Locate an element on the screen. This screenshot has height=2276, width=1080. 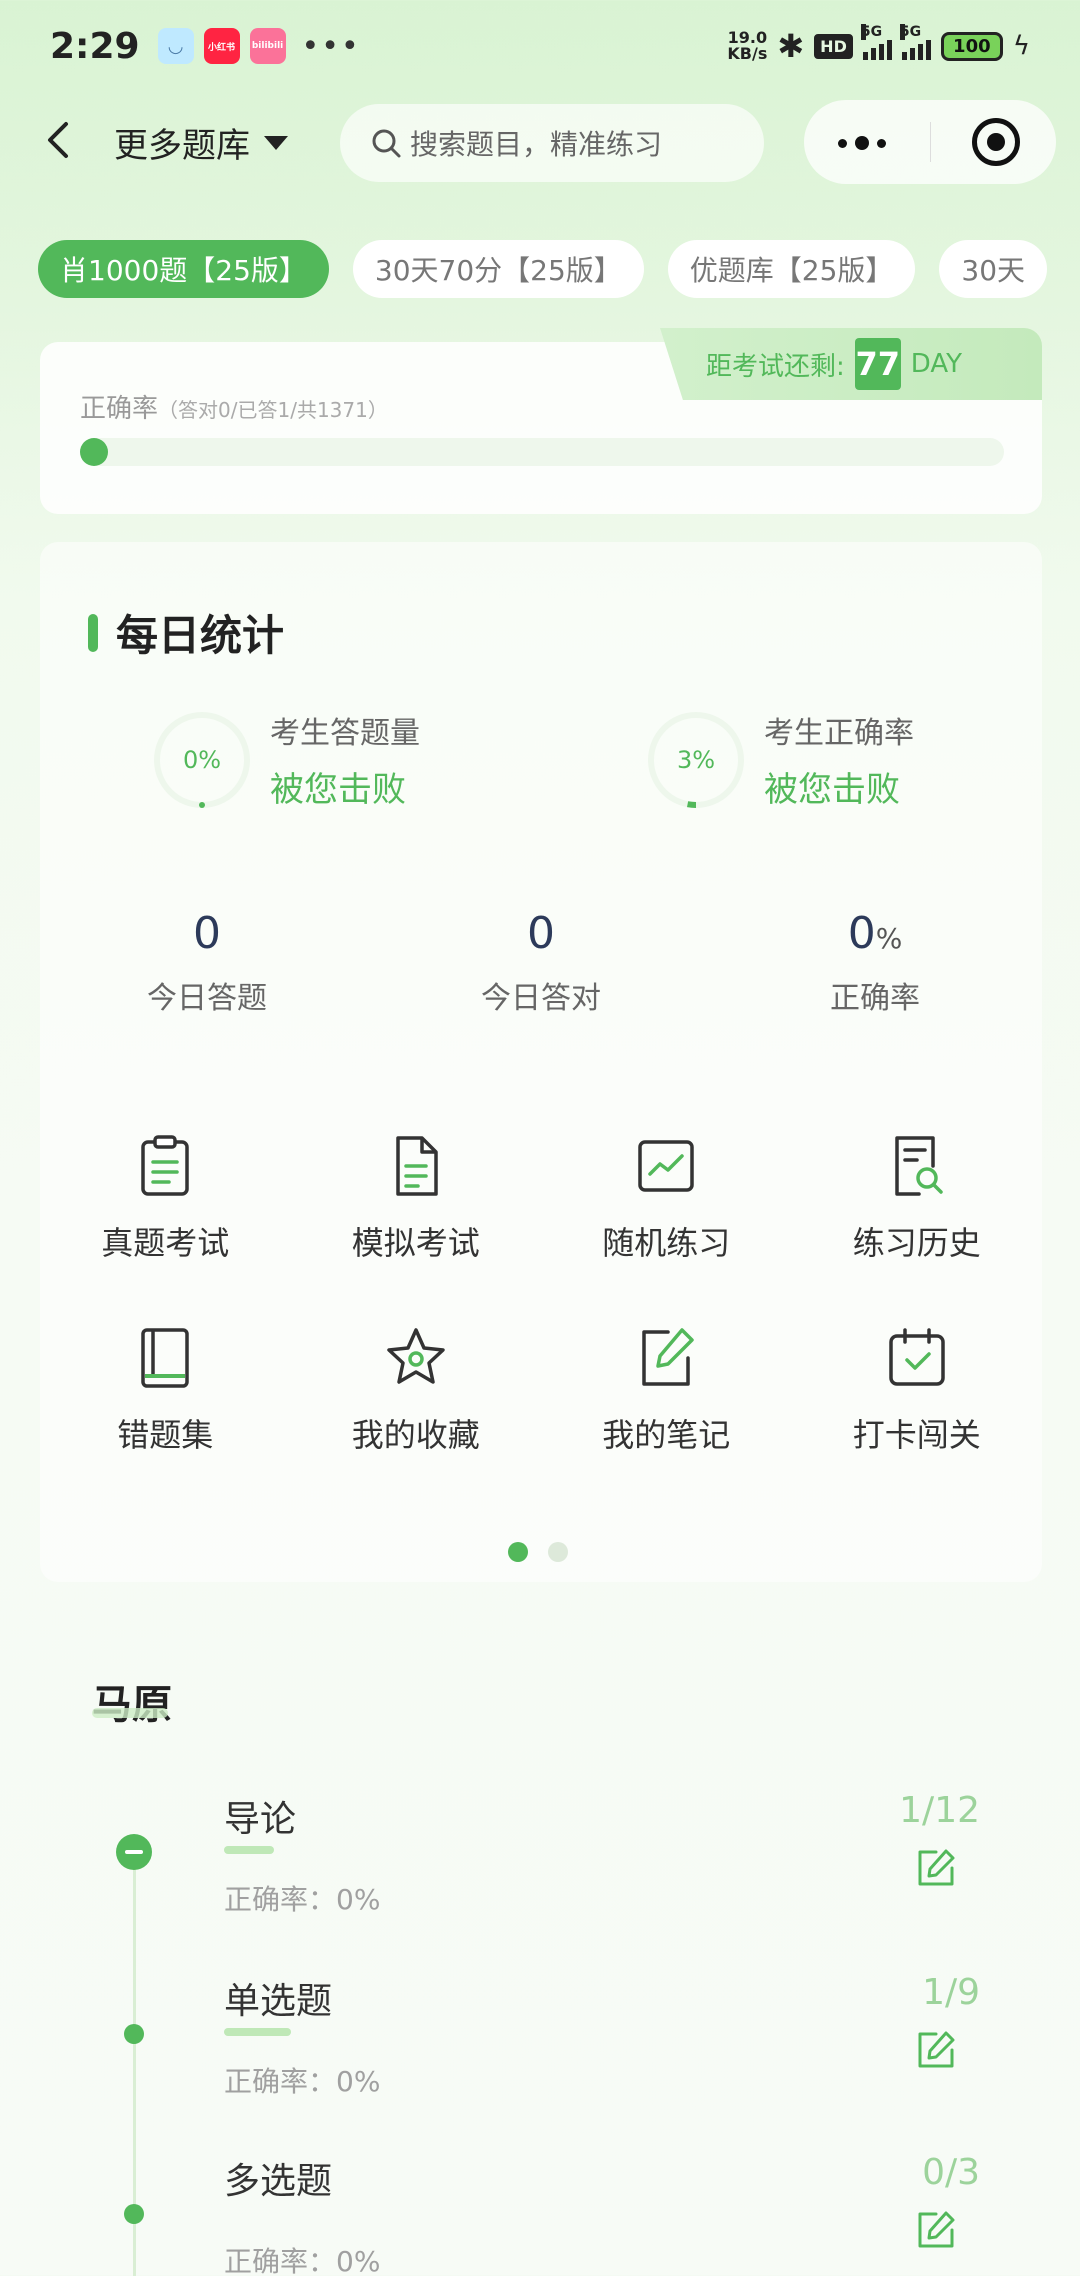
search-placeholder: 搜索题目，精准练习 is located at coordinates (536, 144).